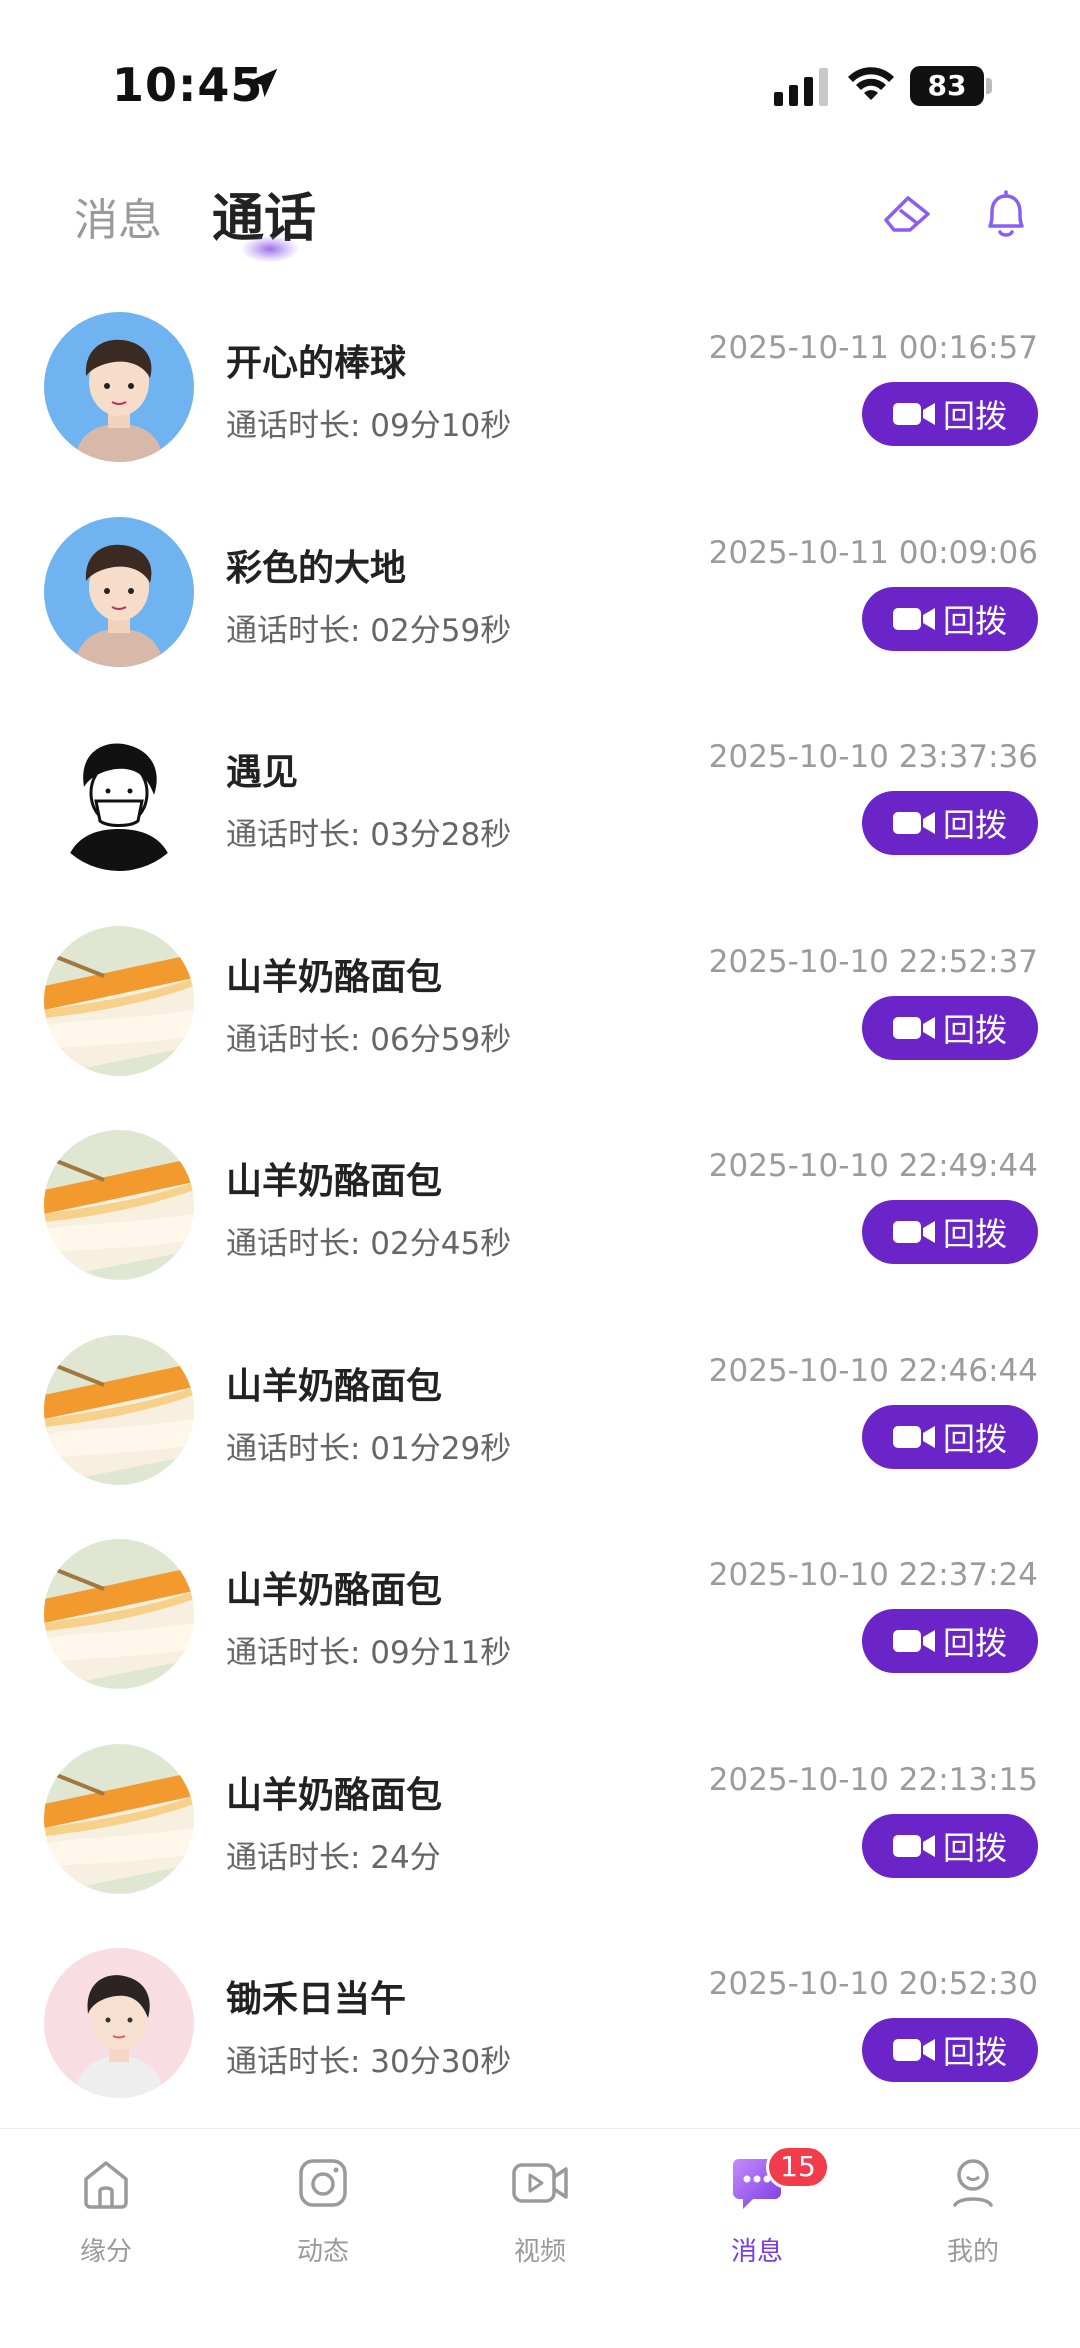 This screenshot has width=1080, height=2348. I want to click on nav-profile: 我的, so click(973, 2231).